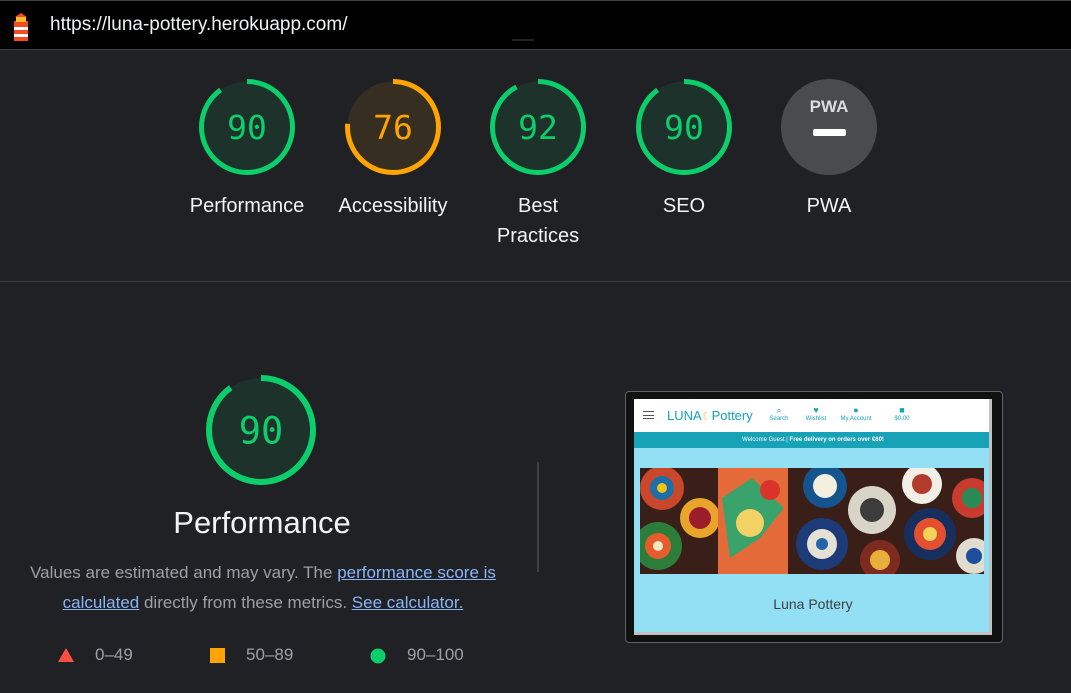 The height and width of the screenshot is (693, 1071). What do you see at coordinates (812, 521) in the screenshot?
I see `pottery-plates-image` at bounding box center [812, 521].